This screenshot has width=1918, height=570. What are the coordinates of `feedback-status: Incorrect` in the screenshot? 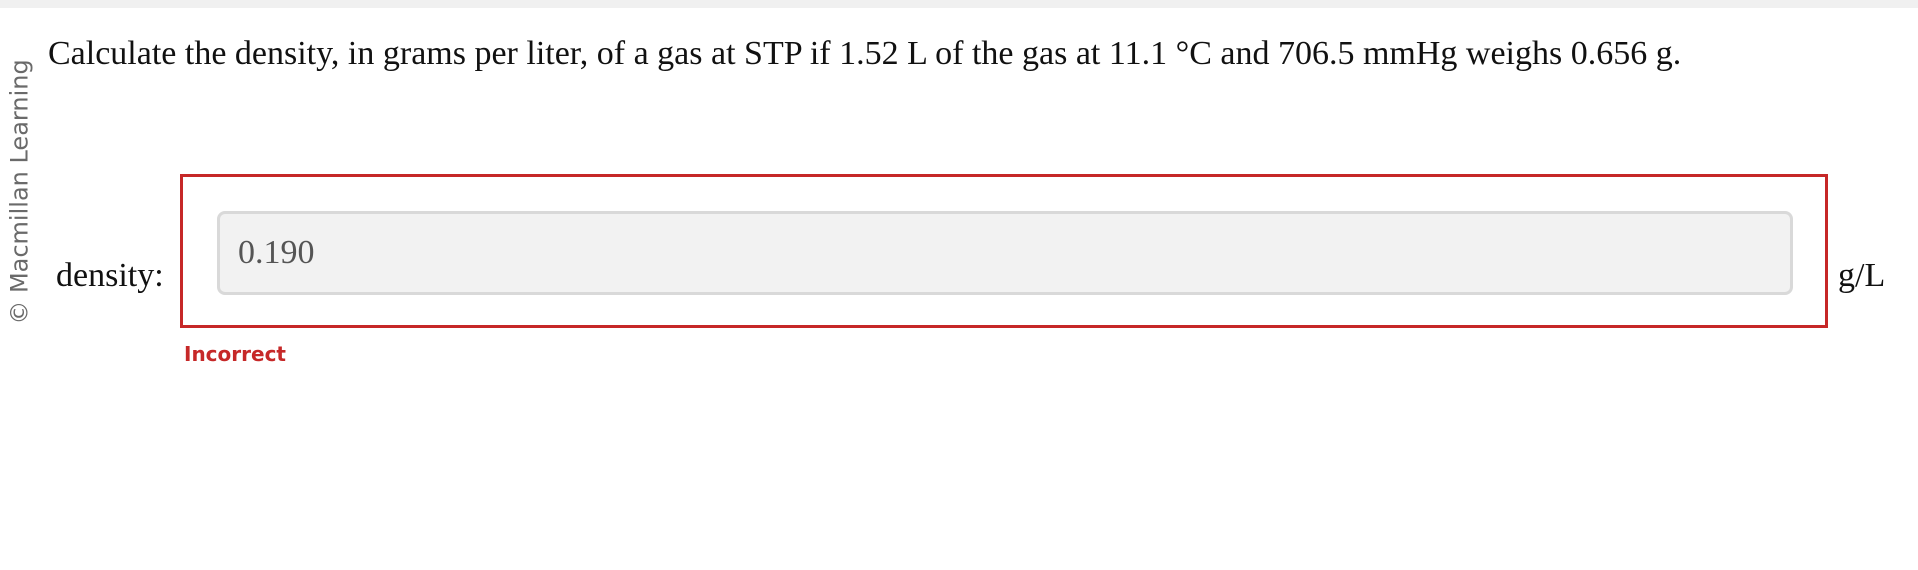 It's located at (235, 354).